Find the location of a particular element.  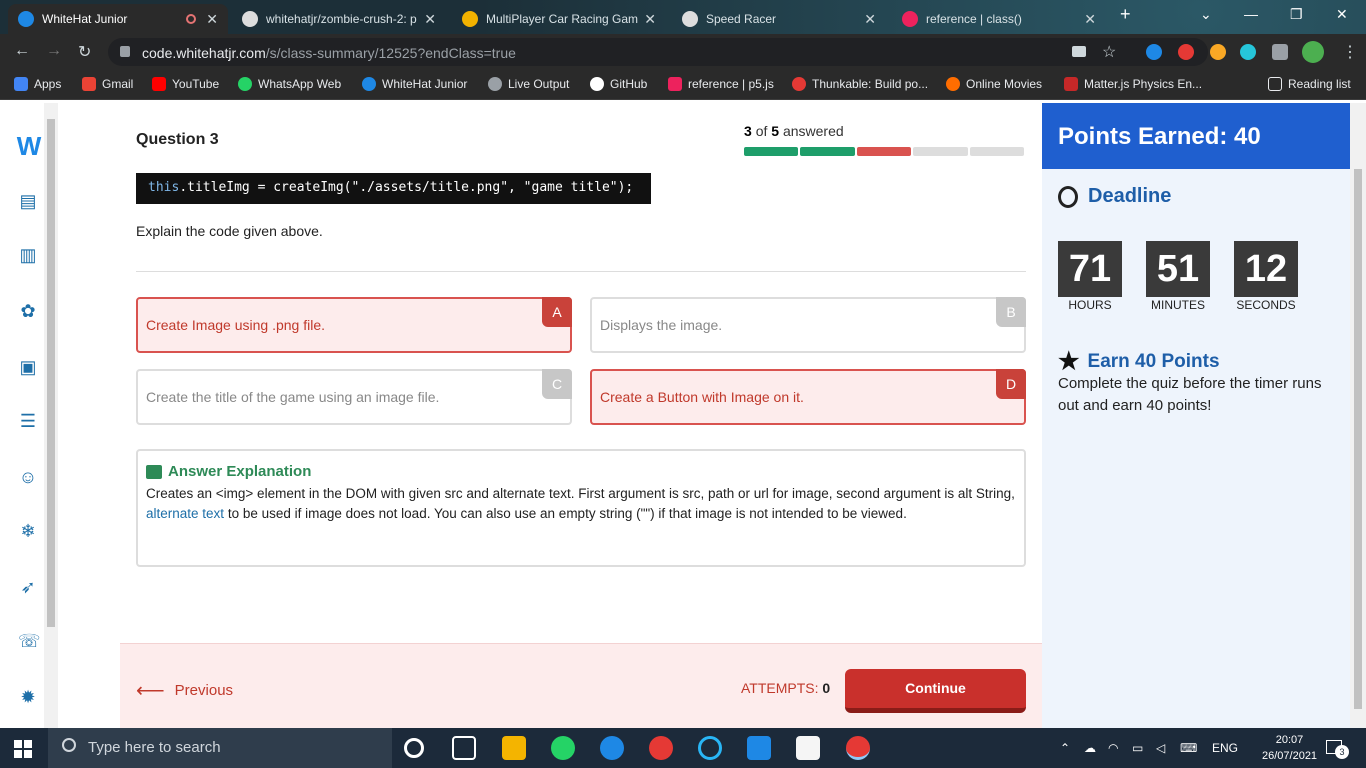

tab-search-icon: ⌄ is located at coordinates (1206, 14).